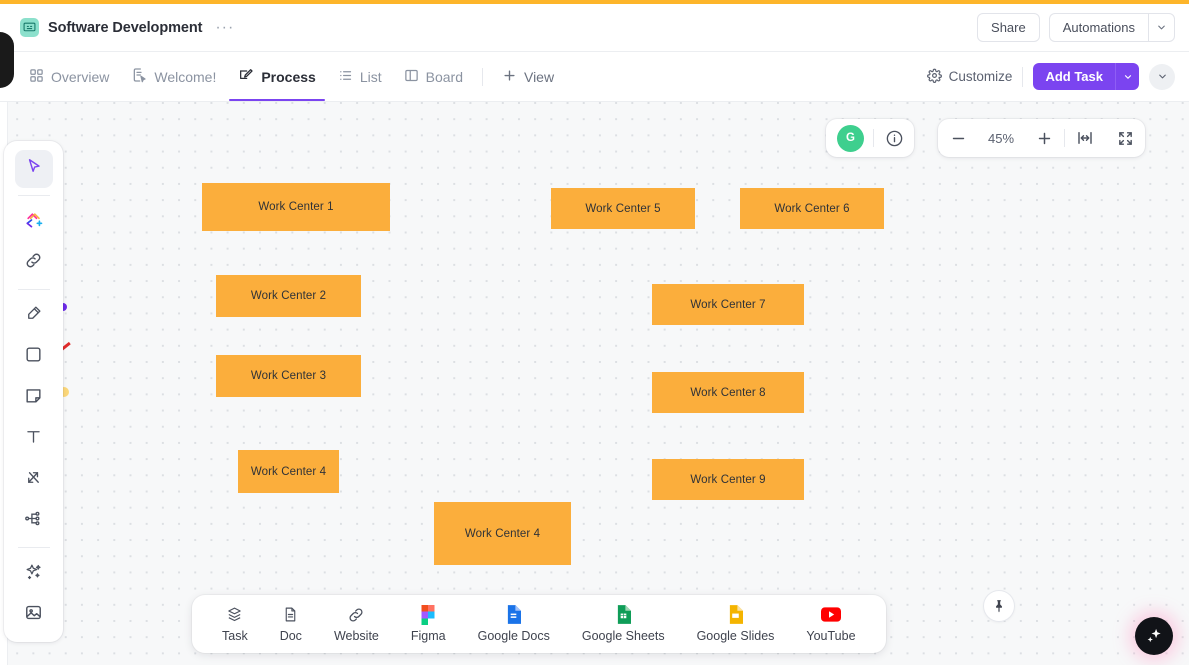 The height and width of the screenshot is (665, 1189). Describe the element at coordinates (1161, 27) in the screenshot. I see `chevron-down-icon` at that location.